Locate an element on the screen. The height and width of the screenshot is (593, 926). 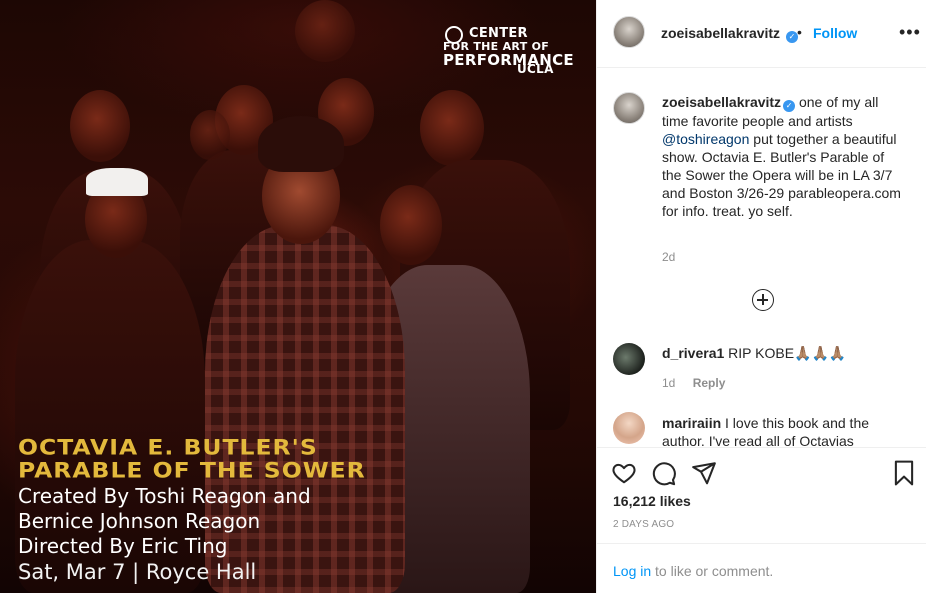
poster-title: OCTAVIA E. BUTLER'S is located at coordinates (168, 447).